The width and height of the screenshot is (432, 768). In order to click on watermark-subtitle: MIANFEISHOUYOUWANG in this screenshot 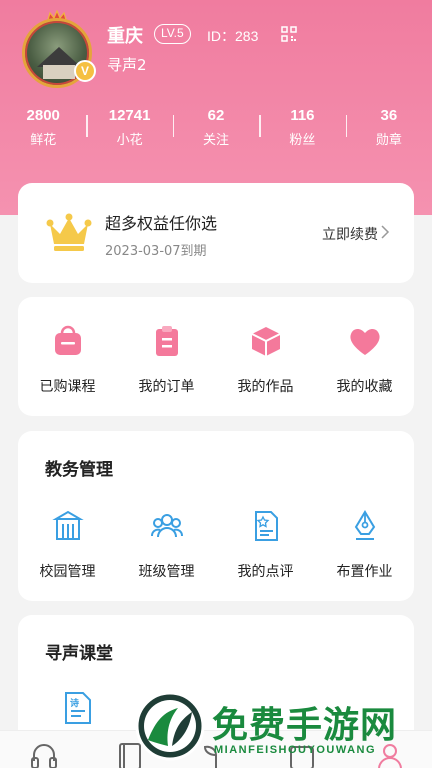, I will do `click(295, 750)`.